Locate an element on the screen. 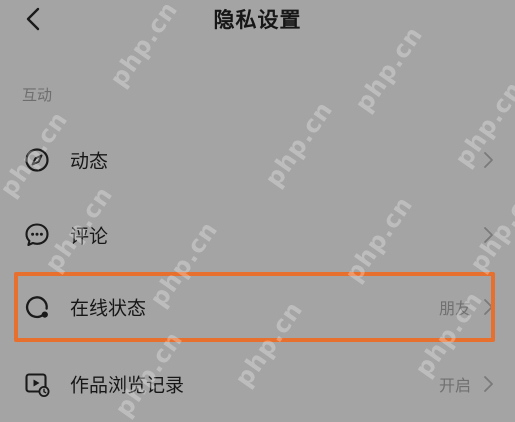 This screenshot has height=422, width=515. video-history-icon is located at coordinates (37, 385).